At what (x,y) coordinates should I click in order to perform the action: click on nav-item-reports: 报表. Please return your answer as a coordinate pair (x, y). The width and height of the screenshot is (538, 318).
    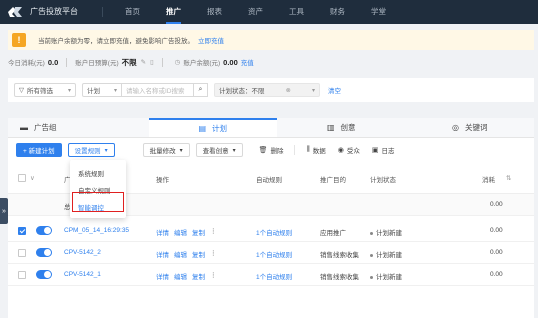
    Looking at the image, I should click on (214, 12).